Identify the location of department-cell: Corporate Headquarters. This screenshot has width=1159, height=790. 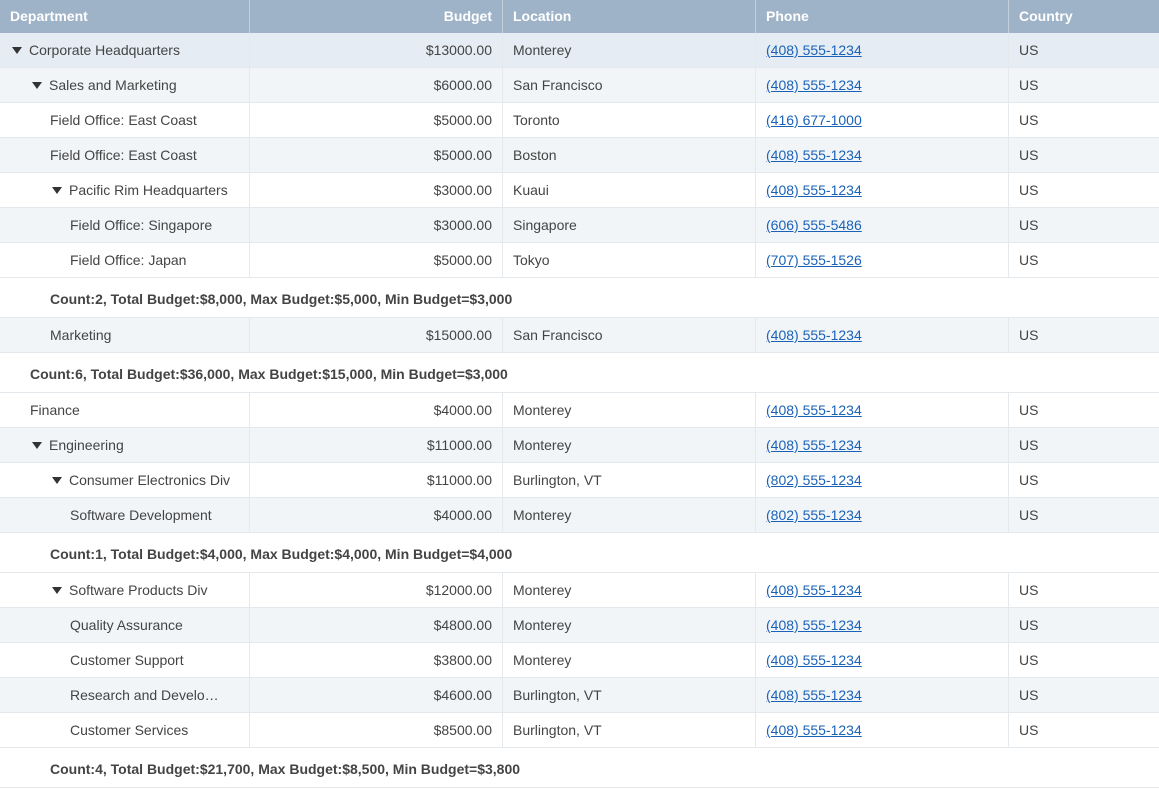
(125, 50).